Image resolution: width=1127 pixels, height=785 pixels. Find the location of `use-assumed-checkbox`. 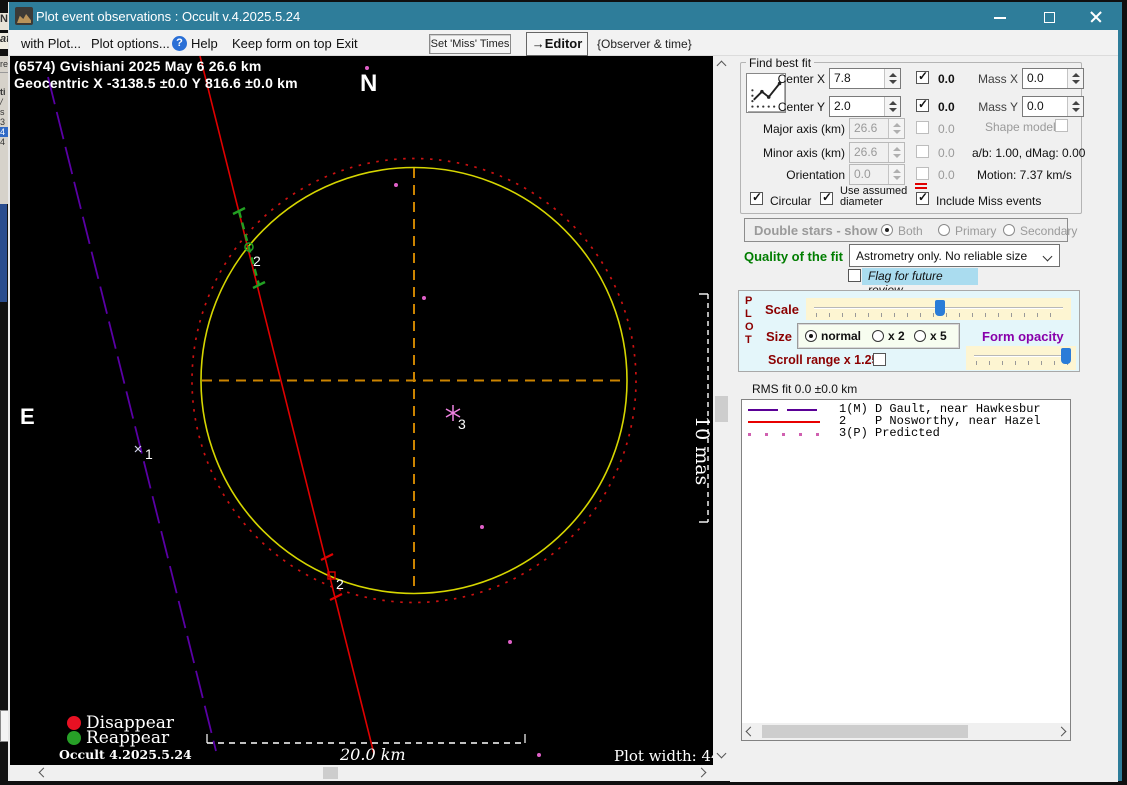

use-assumed-checkbox is located at coordinates (826, 197).